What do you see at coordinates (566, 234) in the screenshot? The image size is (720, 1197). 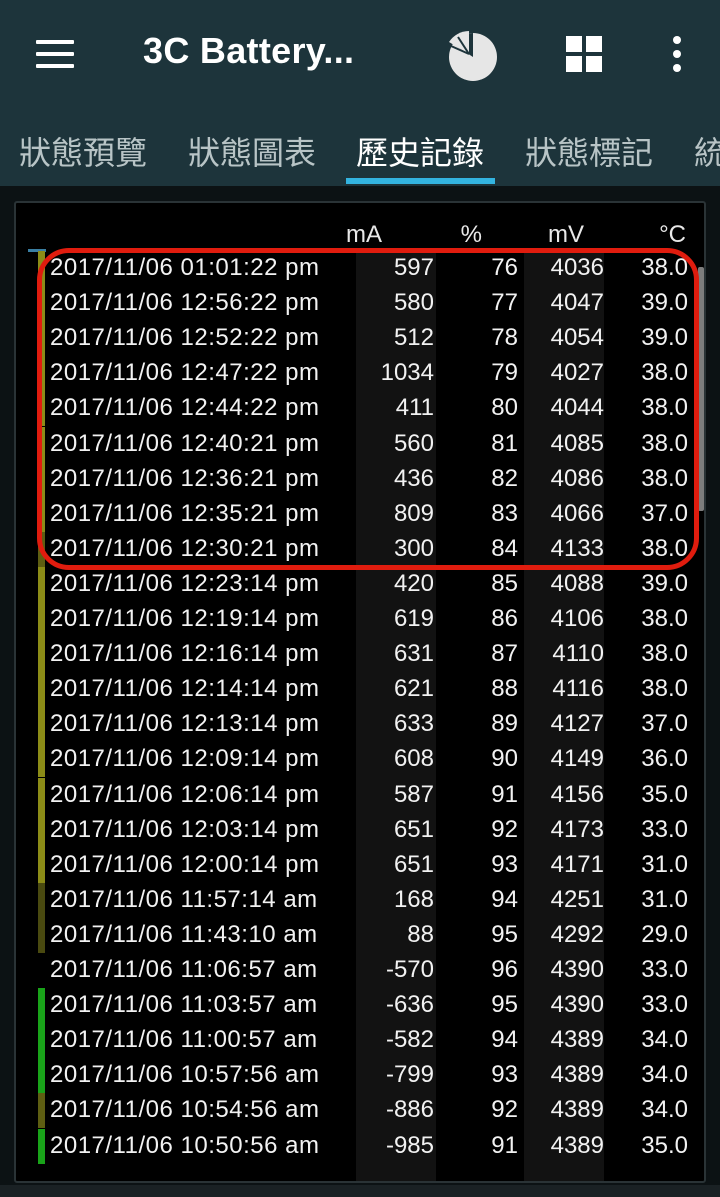 I see `header-mv: mV` at bounding box center [566, 234].